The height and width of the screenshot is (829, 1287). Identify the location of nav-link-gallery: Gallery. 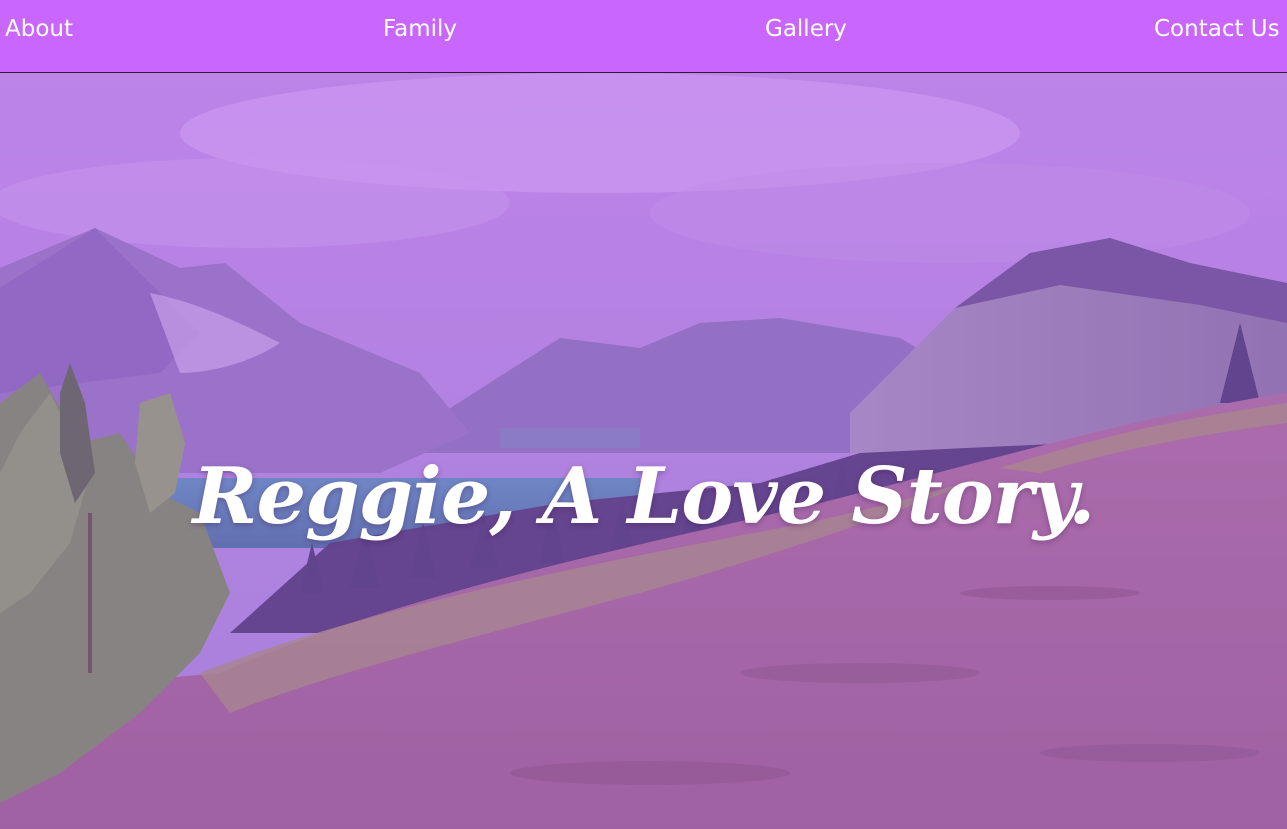
(806, 29).